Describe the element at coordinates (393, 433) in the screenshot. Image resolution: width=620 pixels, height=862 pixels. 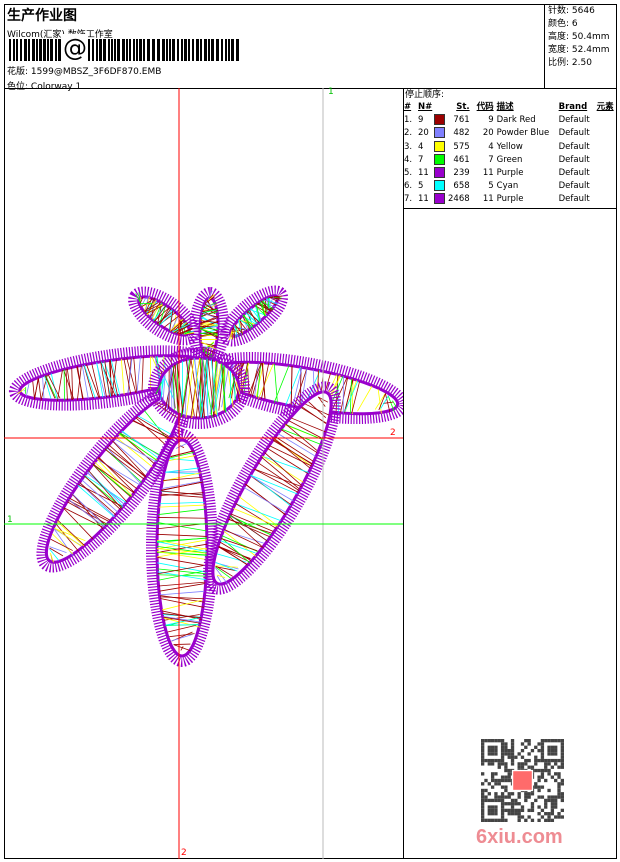
I see `red-h-guide-label: 2` at that location.